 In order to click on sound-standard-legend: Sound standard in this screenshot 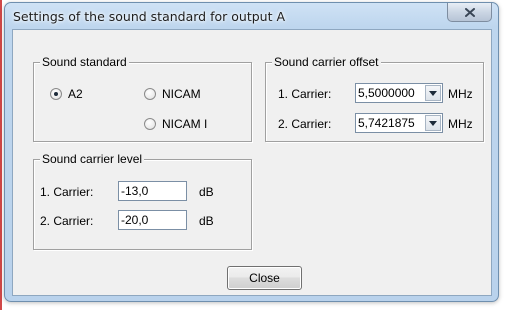, I will do `click(84, 62)`.